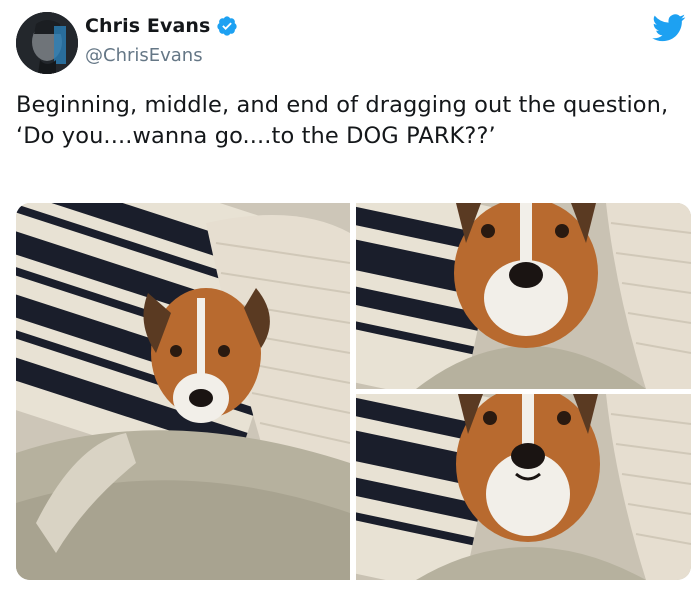 The image size is (700, 590). Describe the element at coordinates (669, 28) in the screenshot. I see `twitter-bird-icon` at that location.